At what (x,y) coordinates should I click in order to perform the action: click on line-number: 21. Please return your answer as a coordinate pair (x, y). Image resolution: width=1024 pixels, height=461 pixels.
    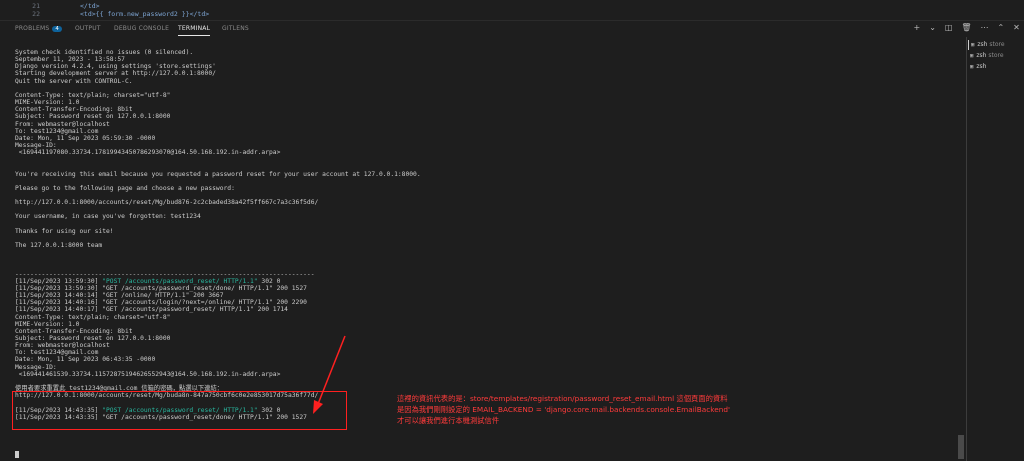
    Looking at the image, I should click on (36, 6).